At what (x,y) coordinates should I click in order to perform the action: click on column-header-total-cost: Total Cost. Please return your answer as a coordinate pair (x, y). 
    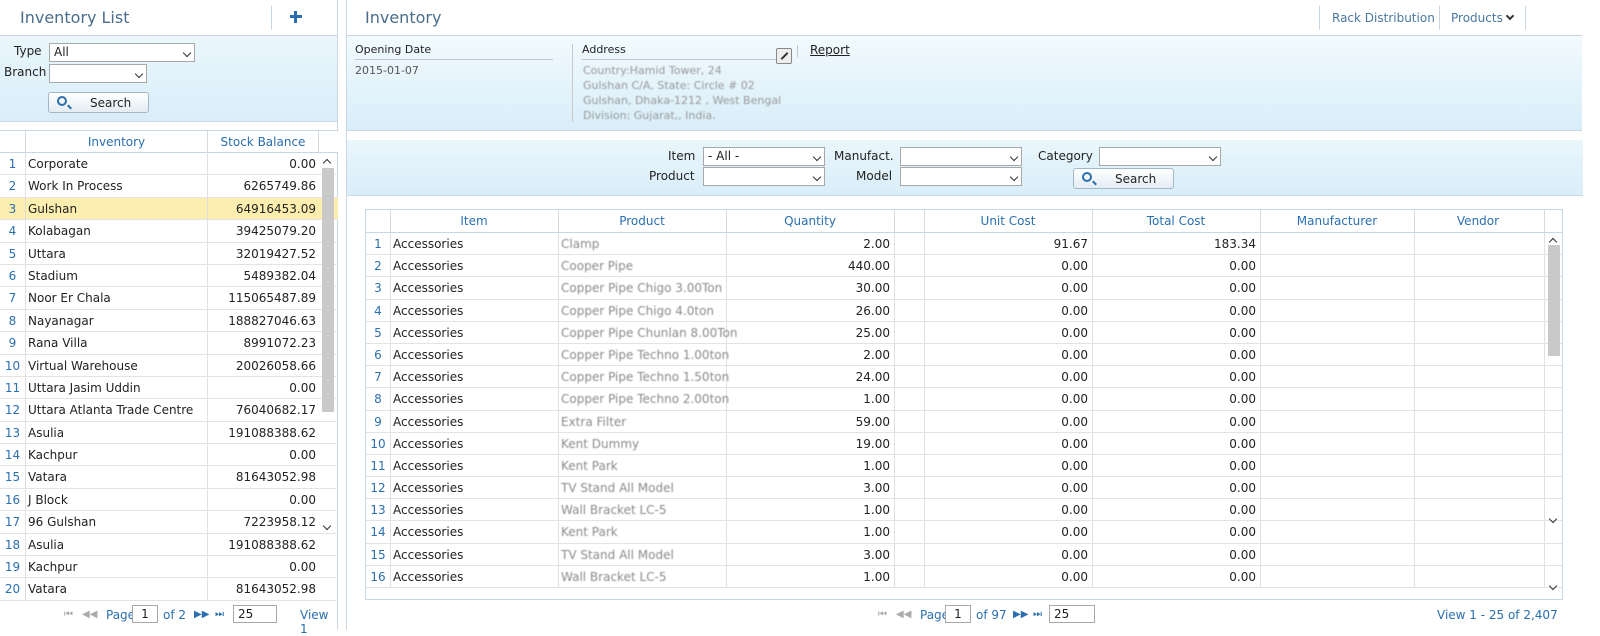
    Looking at the image, I should click on (1176, 221).